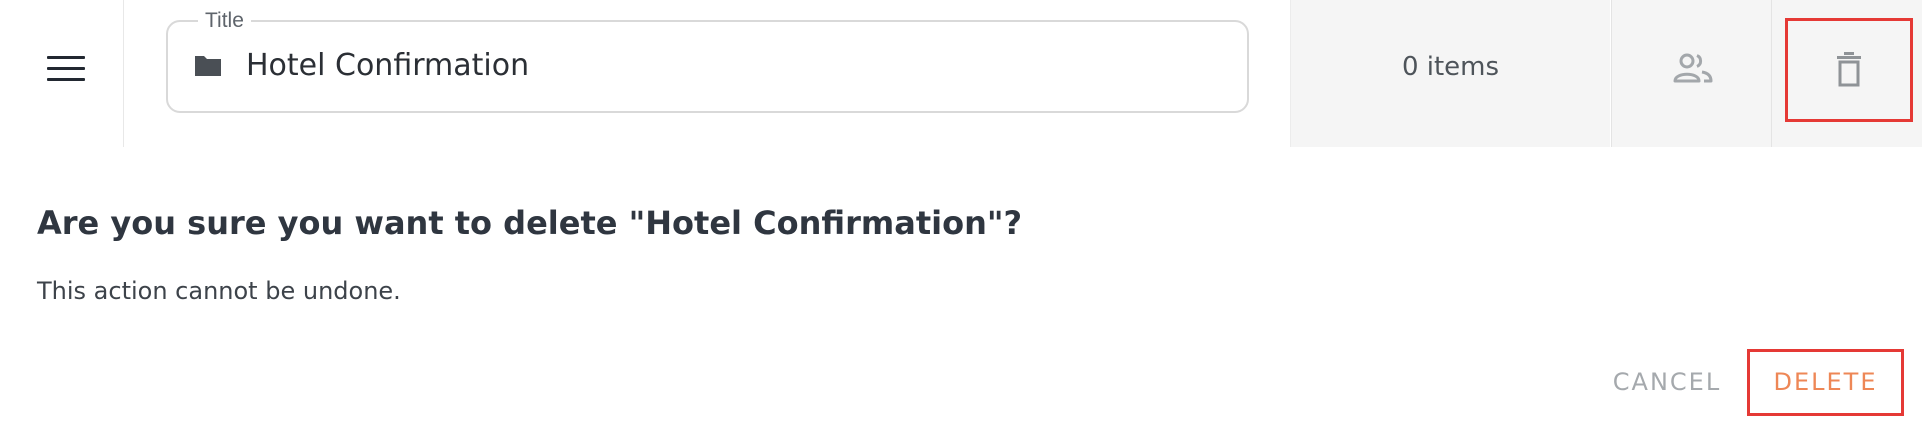 The height and width of the screenshot is (428, 1922). Describe the element at coordinates (1667, 382) in the screenshot. I see `cancel-button: CANCEL` at that location.